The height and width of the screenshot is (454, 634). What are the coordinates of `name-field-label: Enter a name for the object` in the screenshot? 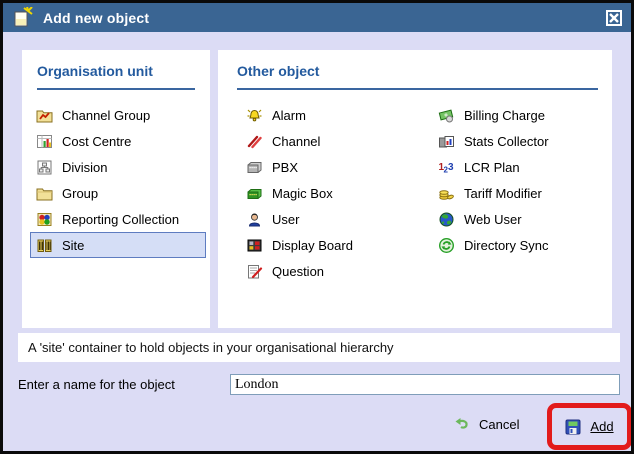 It's located at (96, 384).